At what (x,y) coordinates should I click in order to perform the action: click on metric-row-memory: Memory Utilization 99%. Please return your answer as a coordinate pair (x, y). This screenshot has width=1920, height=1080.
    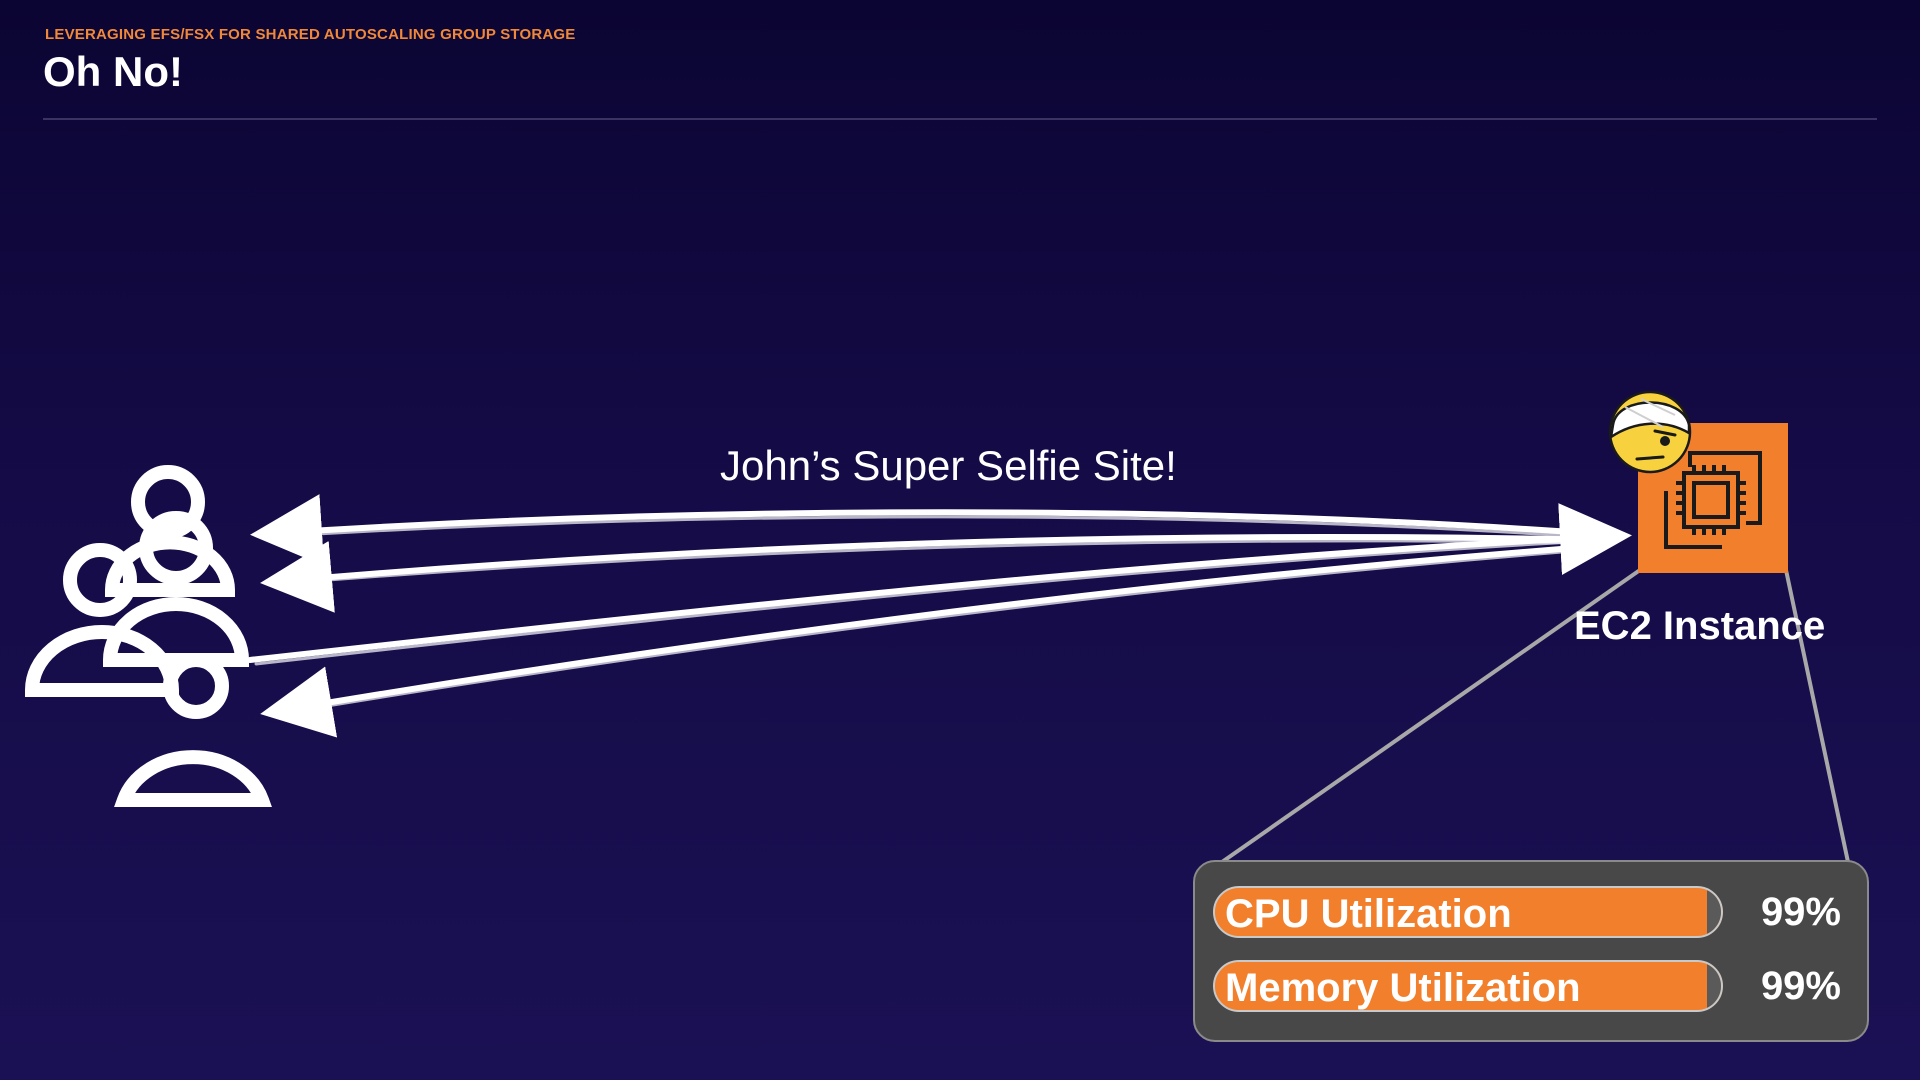
    Looking at the image, I should click on (1533, 988).